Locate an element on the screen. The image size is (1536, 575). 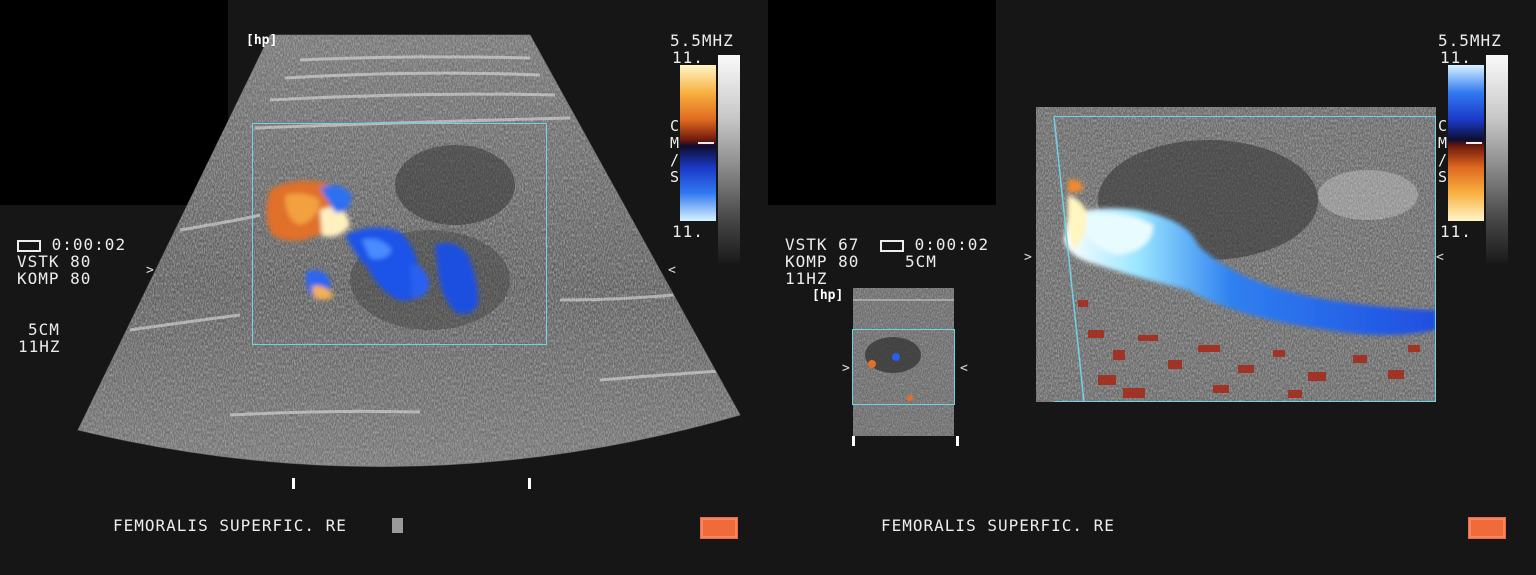
inset-focus-right-icon: < is located at coordinates (964, 368).